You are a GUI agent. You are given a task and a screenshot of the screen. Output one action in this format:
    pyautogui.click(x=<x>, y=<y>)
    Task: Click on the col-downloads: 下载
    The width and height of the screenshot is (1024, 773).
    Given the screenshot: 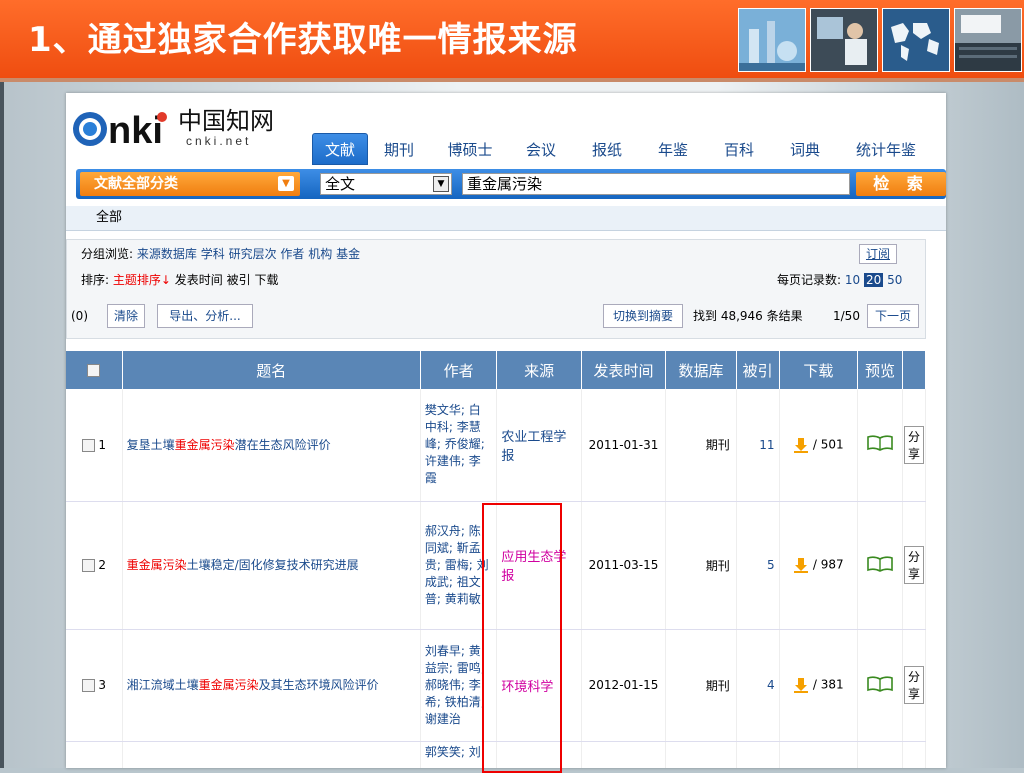 What is the action you would take?
    pyautogui.click(x=819, y=370)
    